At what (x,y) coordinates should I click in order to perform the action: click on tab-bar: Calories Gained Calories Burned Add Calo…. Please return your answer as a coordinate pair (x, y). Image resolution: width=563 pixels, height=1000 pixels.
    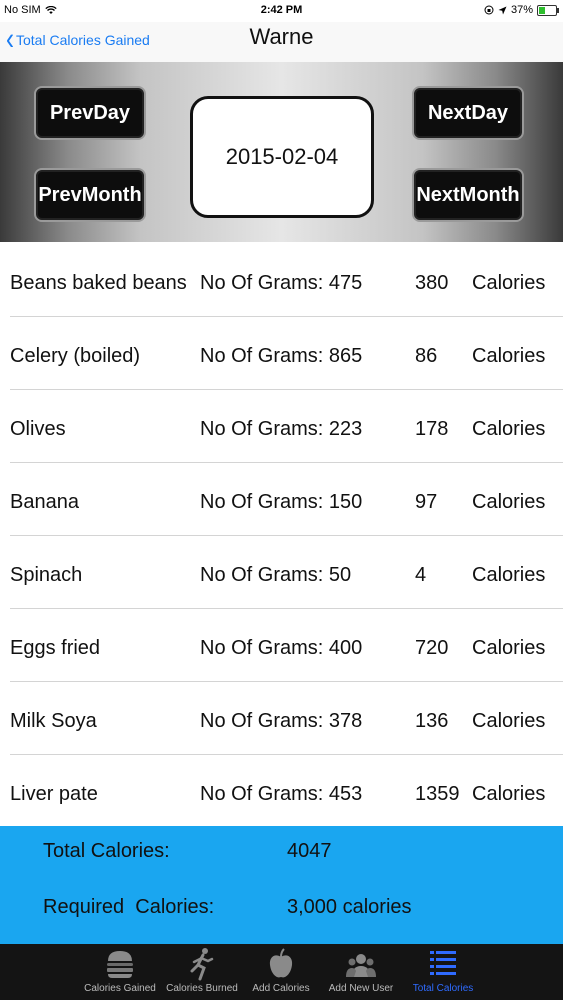
    Looking at the image, I should click on (281, 972).